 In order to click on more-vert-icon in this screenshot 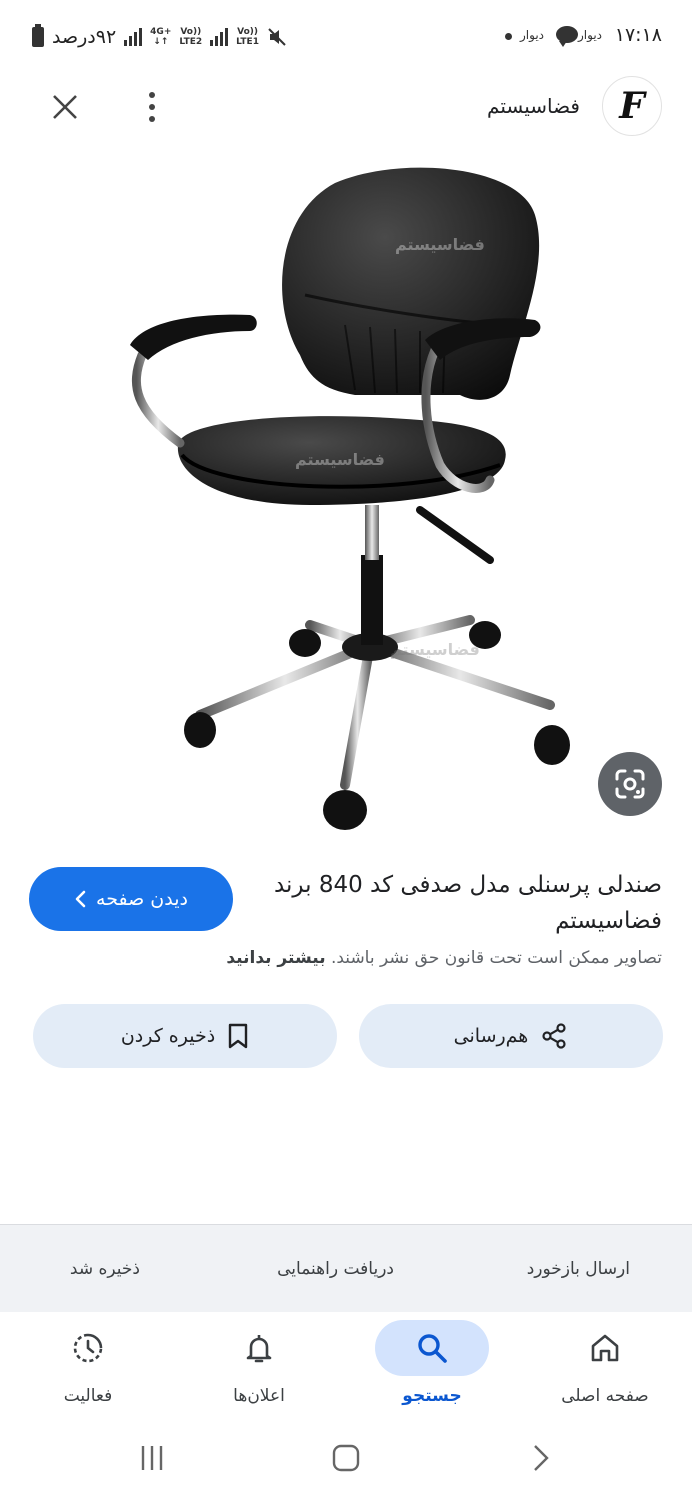, I will do `click(152, 107)`.